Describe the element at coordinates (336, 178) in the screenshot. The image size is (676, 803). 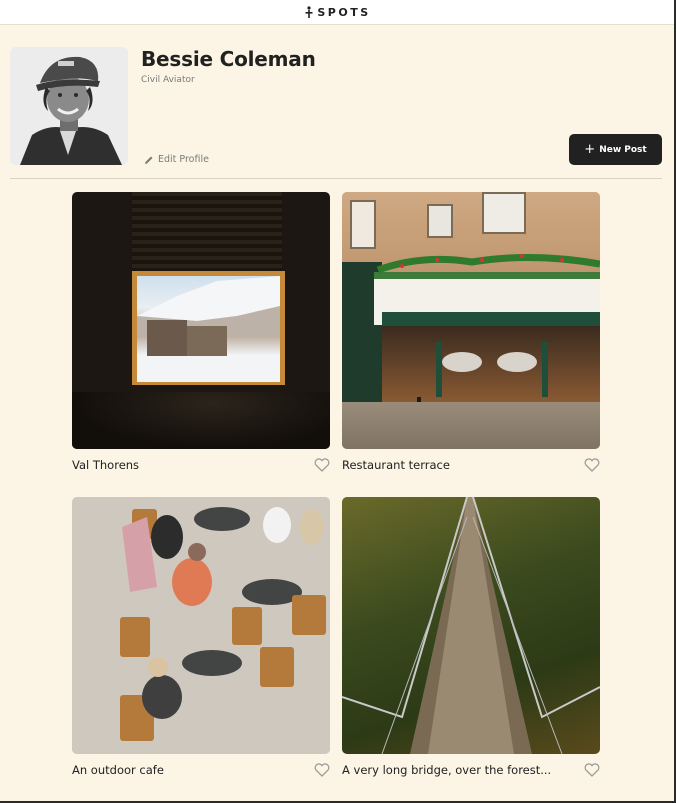
I see `divider` at that location.